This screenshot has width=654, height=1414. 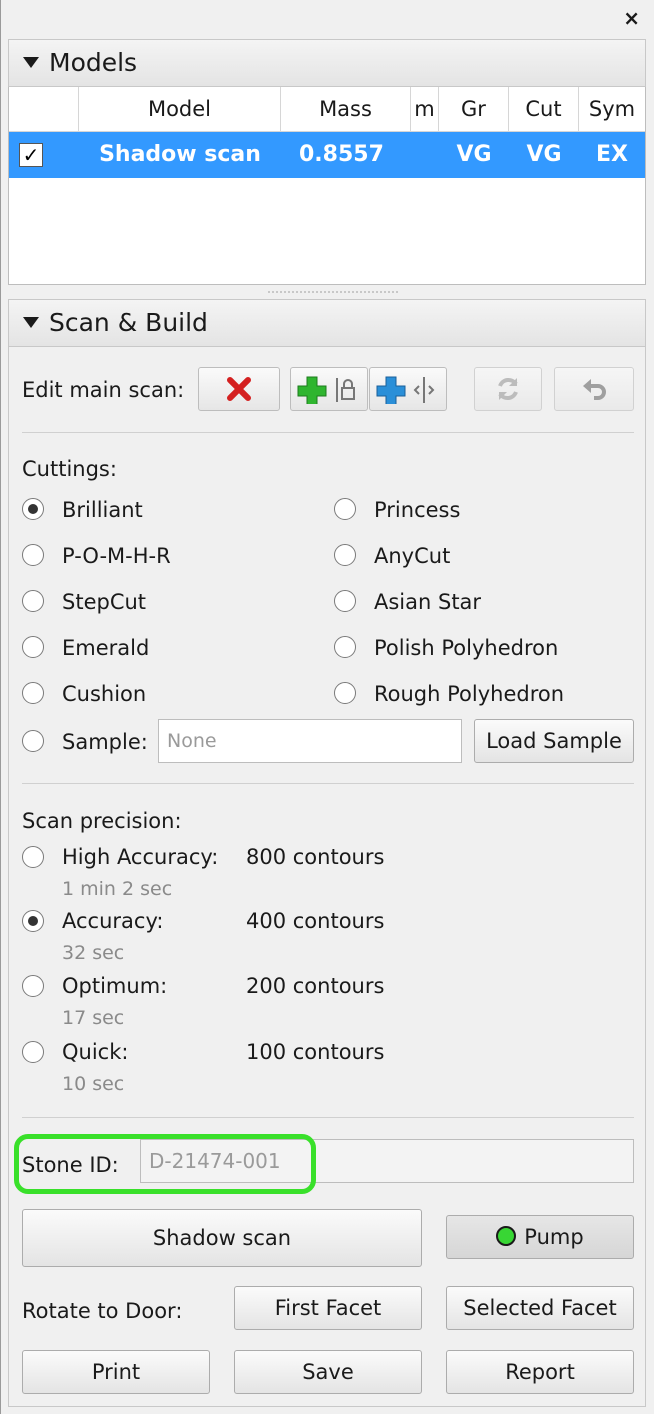 I want to click on close-icon: ×, so click(x=631, y=18).